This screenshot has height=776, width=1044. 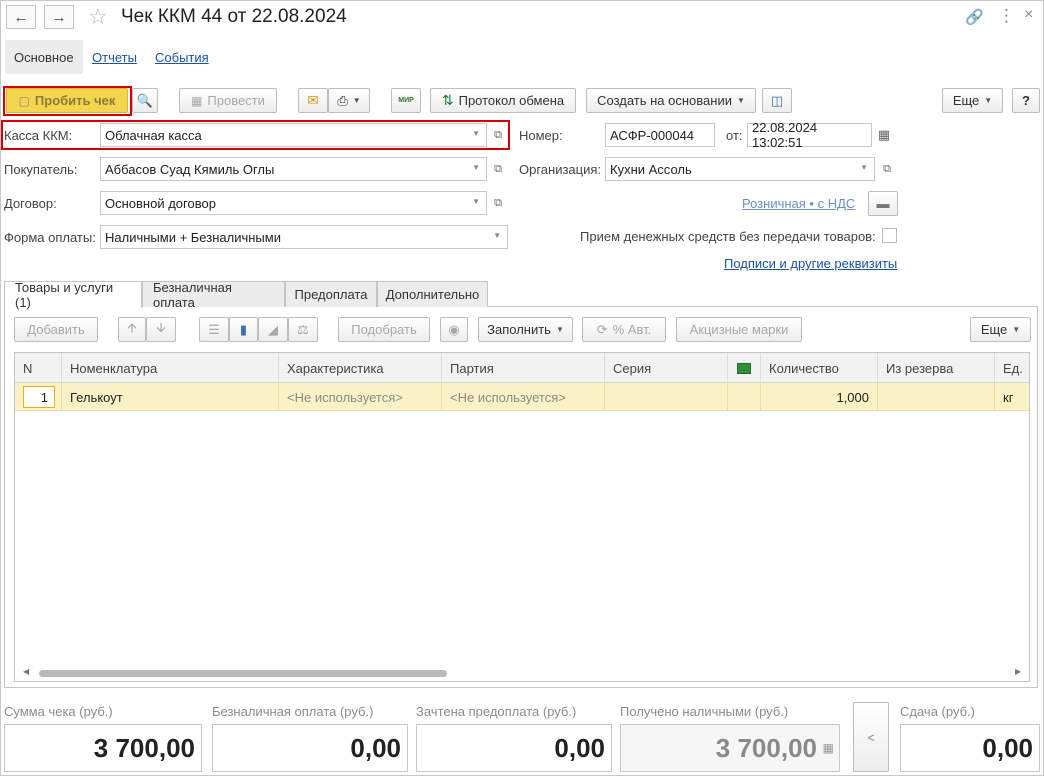 What do you see at coordinates (1026, 100) in the screenshot?
I see `help-button: ?` at bounding box center [1026, 100].